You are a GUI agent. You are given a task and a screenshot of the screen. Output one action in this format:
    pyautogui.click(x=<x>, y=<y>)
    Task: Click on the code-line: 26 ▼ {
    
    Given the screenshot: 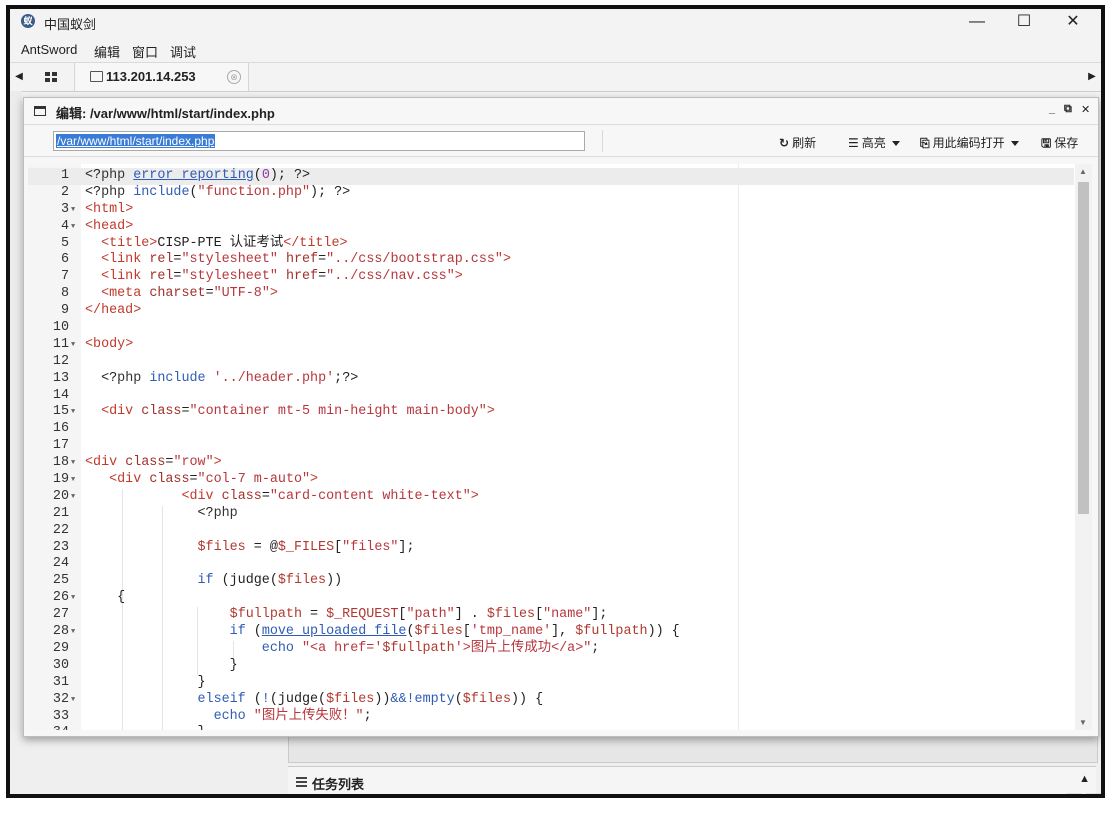 What is the action you would take?
    pyautogui.click(x=560, y=599)
    